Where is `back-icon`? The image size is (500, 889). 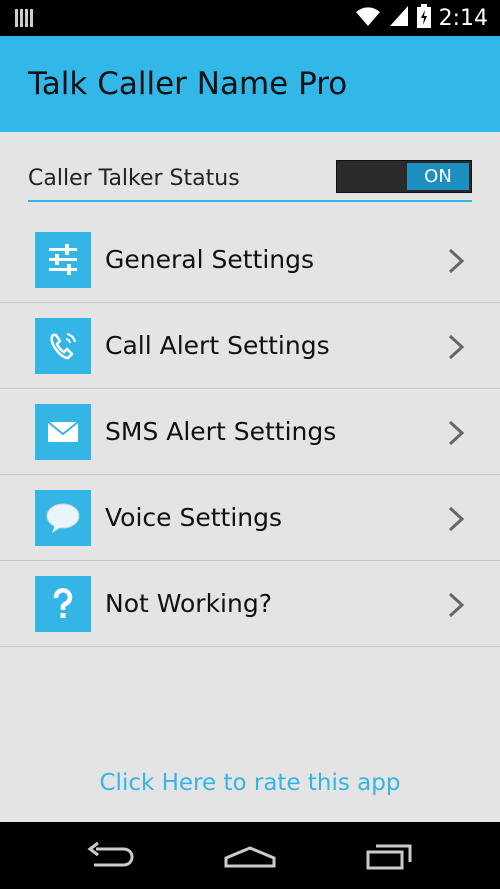 back-icon is located at coordinates (114, 856).